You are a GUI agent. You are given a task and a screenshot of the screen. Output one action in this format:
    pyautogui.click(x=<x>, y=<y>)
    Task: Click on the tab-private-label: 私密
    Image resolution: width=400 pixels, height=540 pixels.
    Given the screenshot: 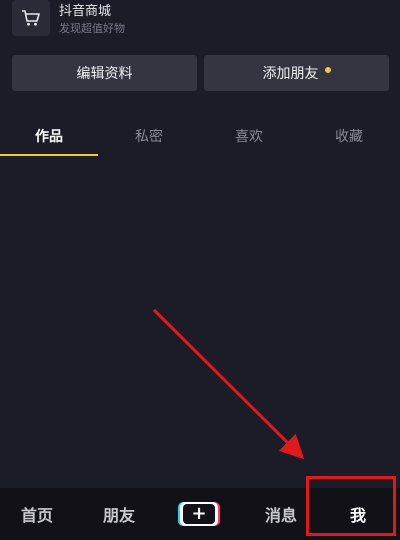 What is the action you would take?
    pyautogui.click(x=149, y=137)
    